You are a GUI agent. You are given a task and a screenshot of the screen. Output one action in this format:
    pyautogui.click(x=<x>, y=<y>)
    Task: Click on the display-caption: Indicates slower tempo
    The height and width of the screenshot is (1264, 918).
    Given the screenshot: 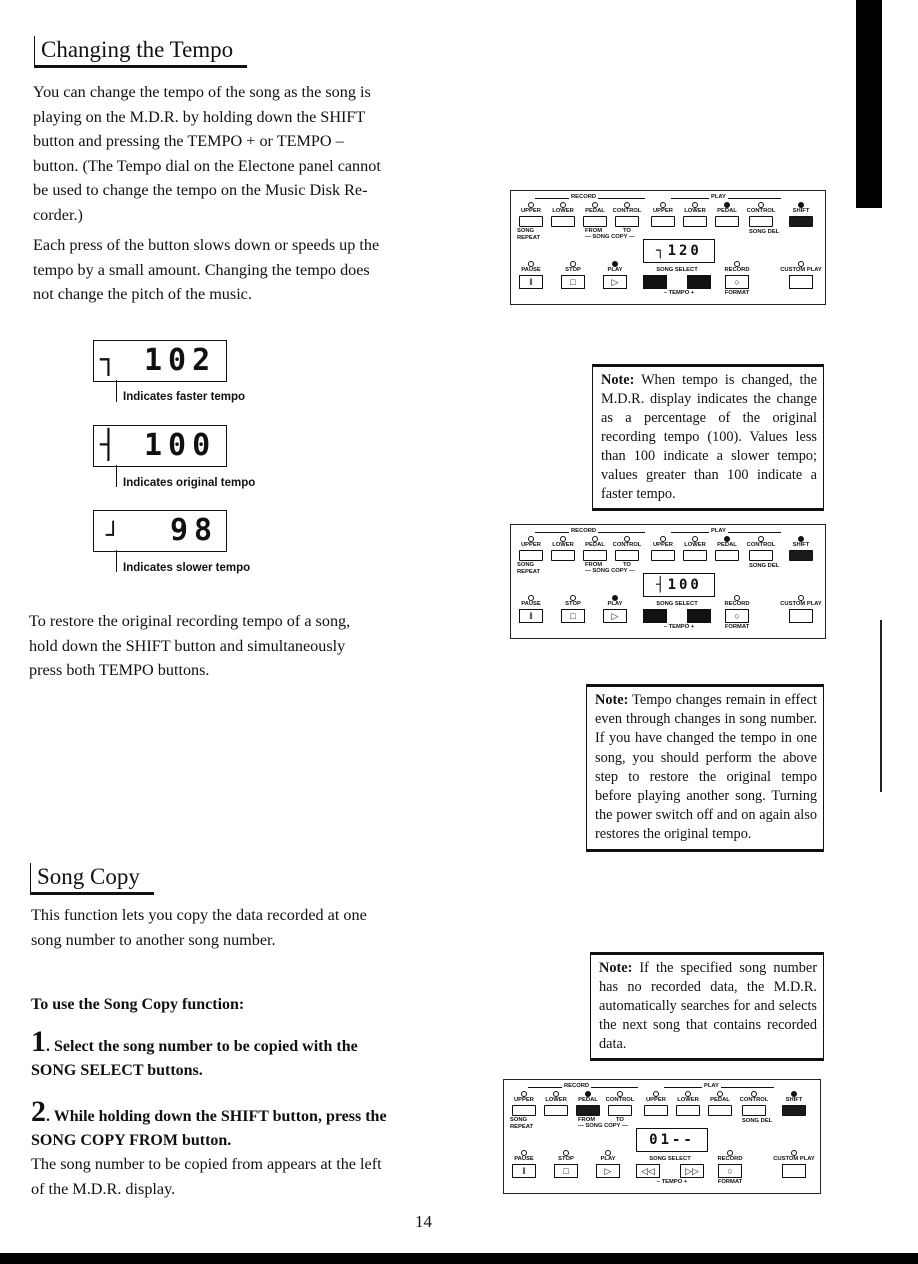 What is the action you would take?
    pyautogui.click(x=187, y=568)
    